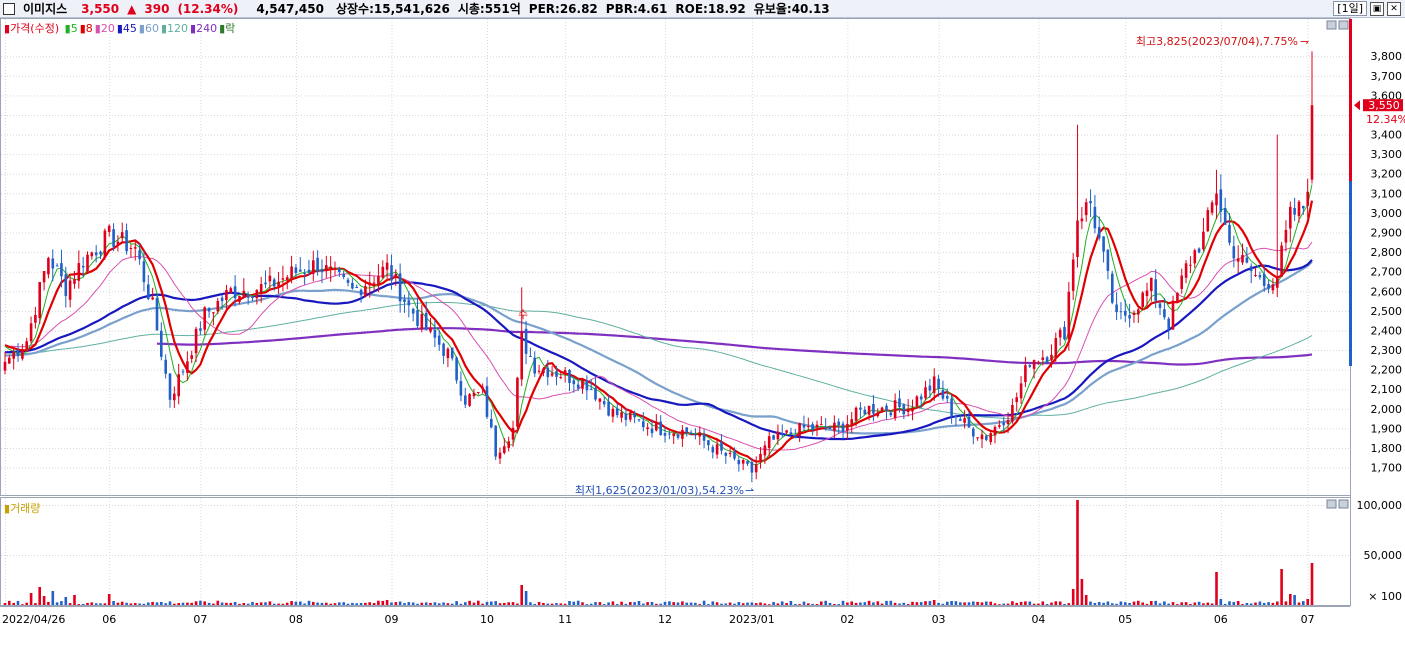 This screenshot has height=648, width=1405. What do you see at coordinates (1394, 8) in the screenshot?
I see `close-button: ✕` at bounding box center [1394, 8].